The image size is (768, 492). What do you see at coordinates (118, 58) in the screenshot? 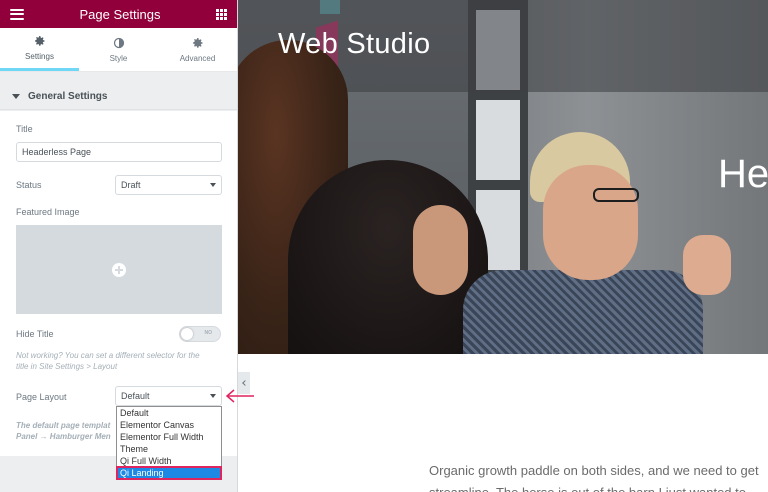
I see `tab-style-label: Style` at bounding box center [118, 58].